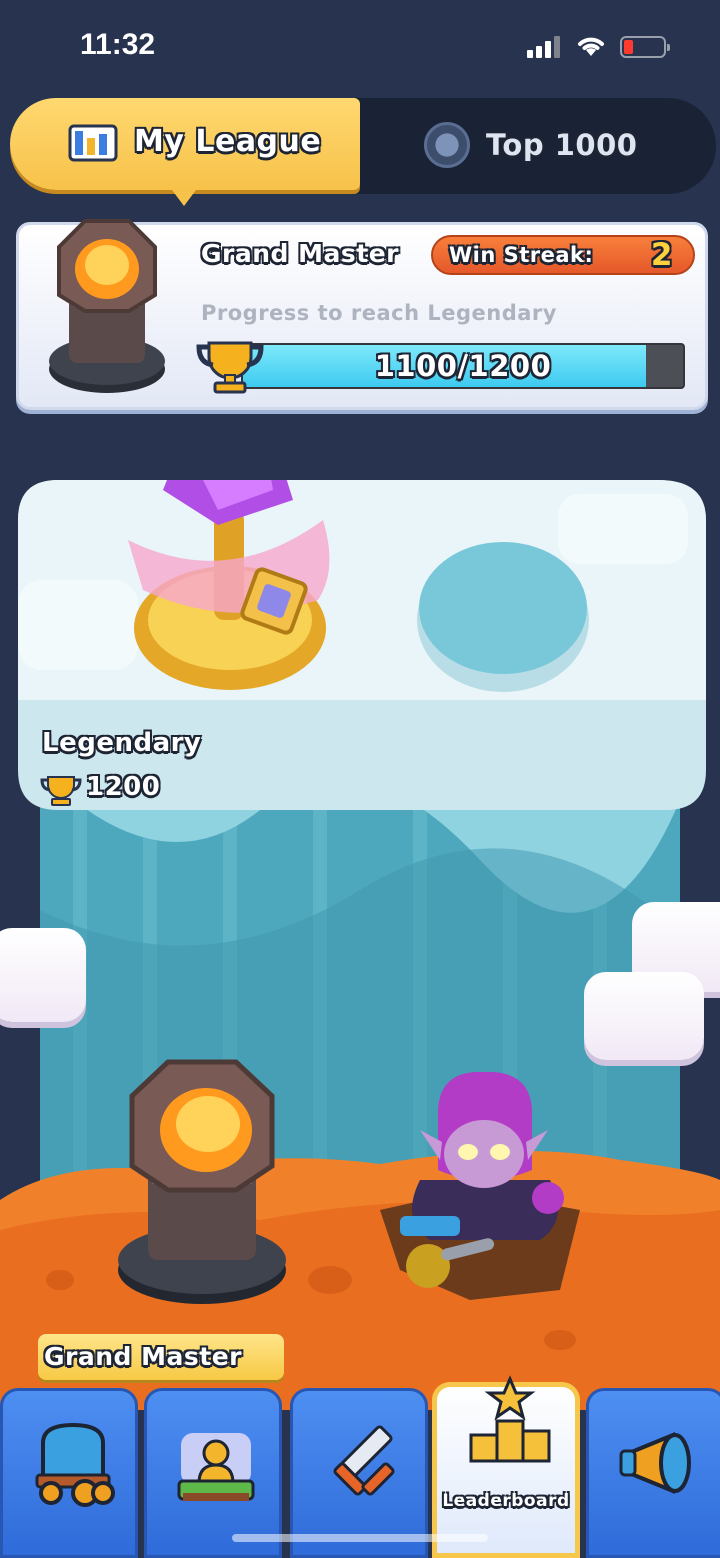 This screenshot has width=720, height=1558. What do you see at coordinates (591, 46) in the screenshot?
I see `wifi-icon` at bounding box center [591, 46].